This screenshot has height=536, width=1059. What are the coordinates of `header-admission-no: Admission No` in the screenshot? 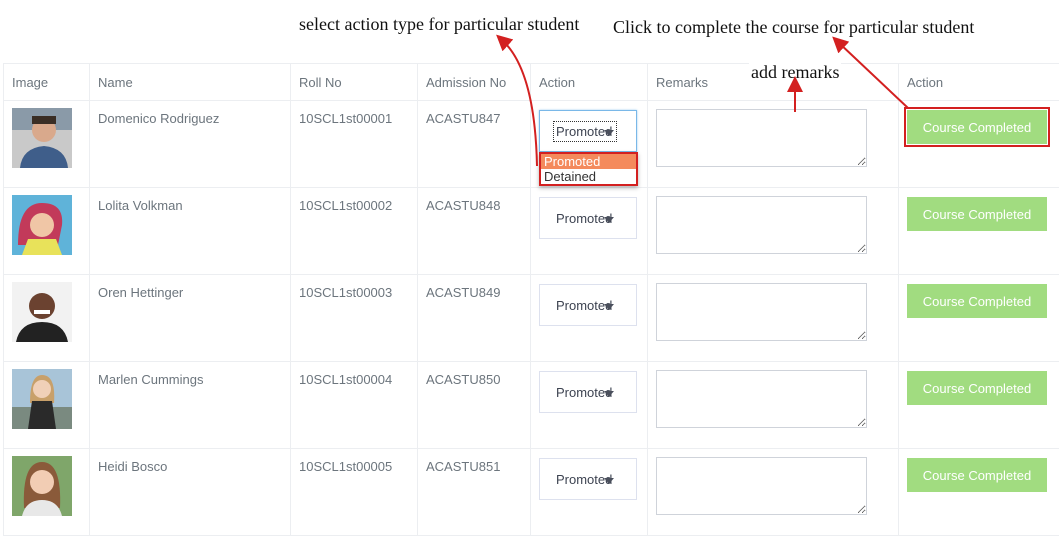 It's located at (474, 82).